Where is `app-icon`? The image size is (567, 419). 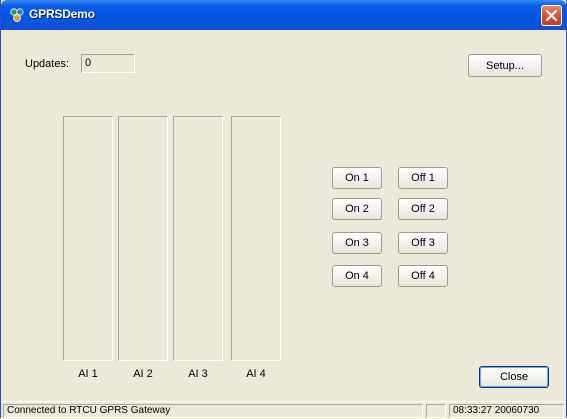
app-icon is located at coordinates (17, 15).